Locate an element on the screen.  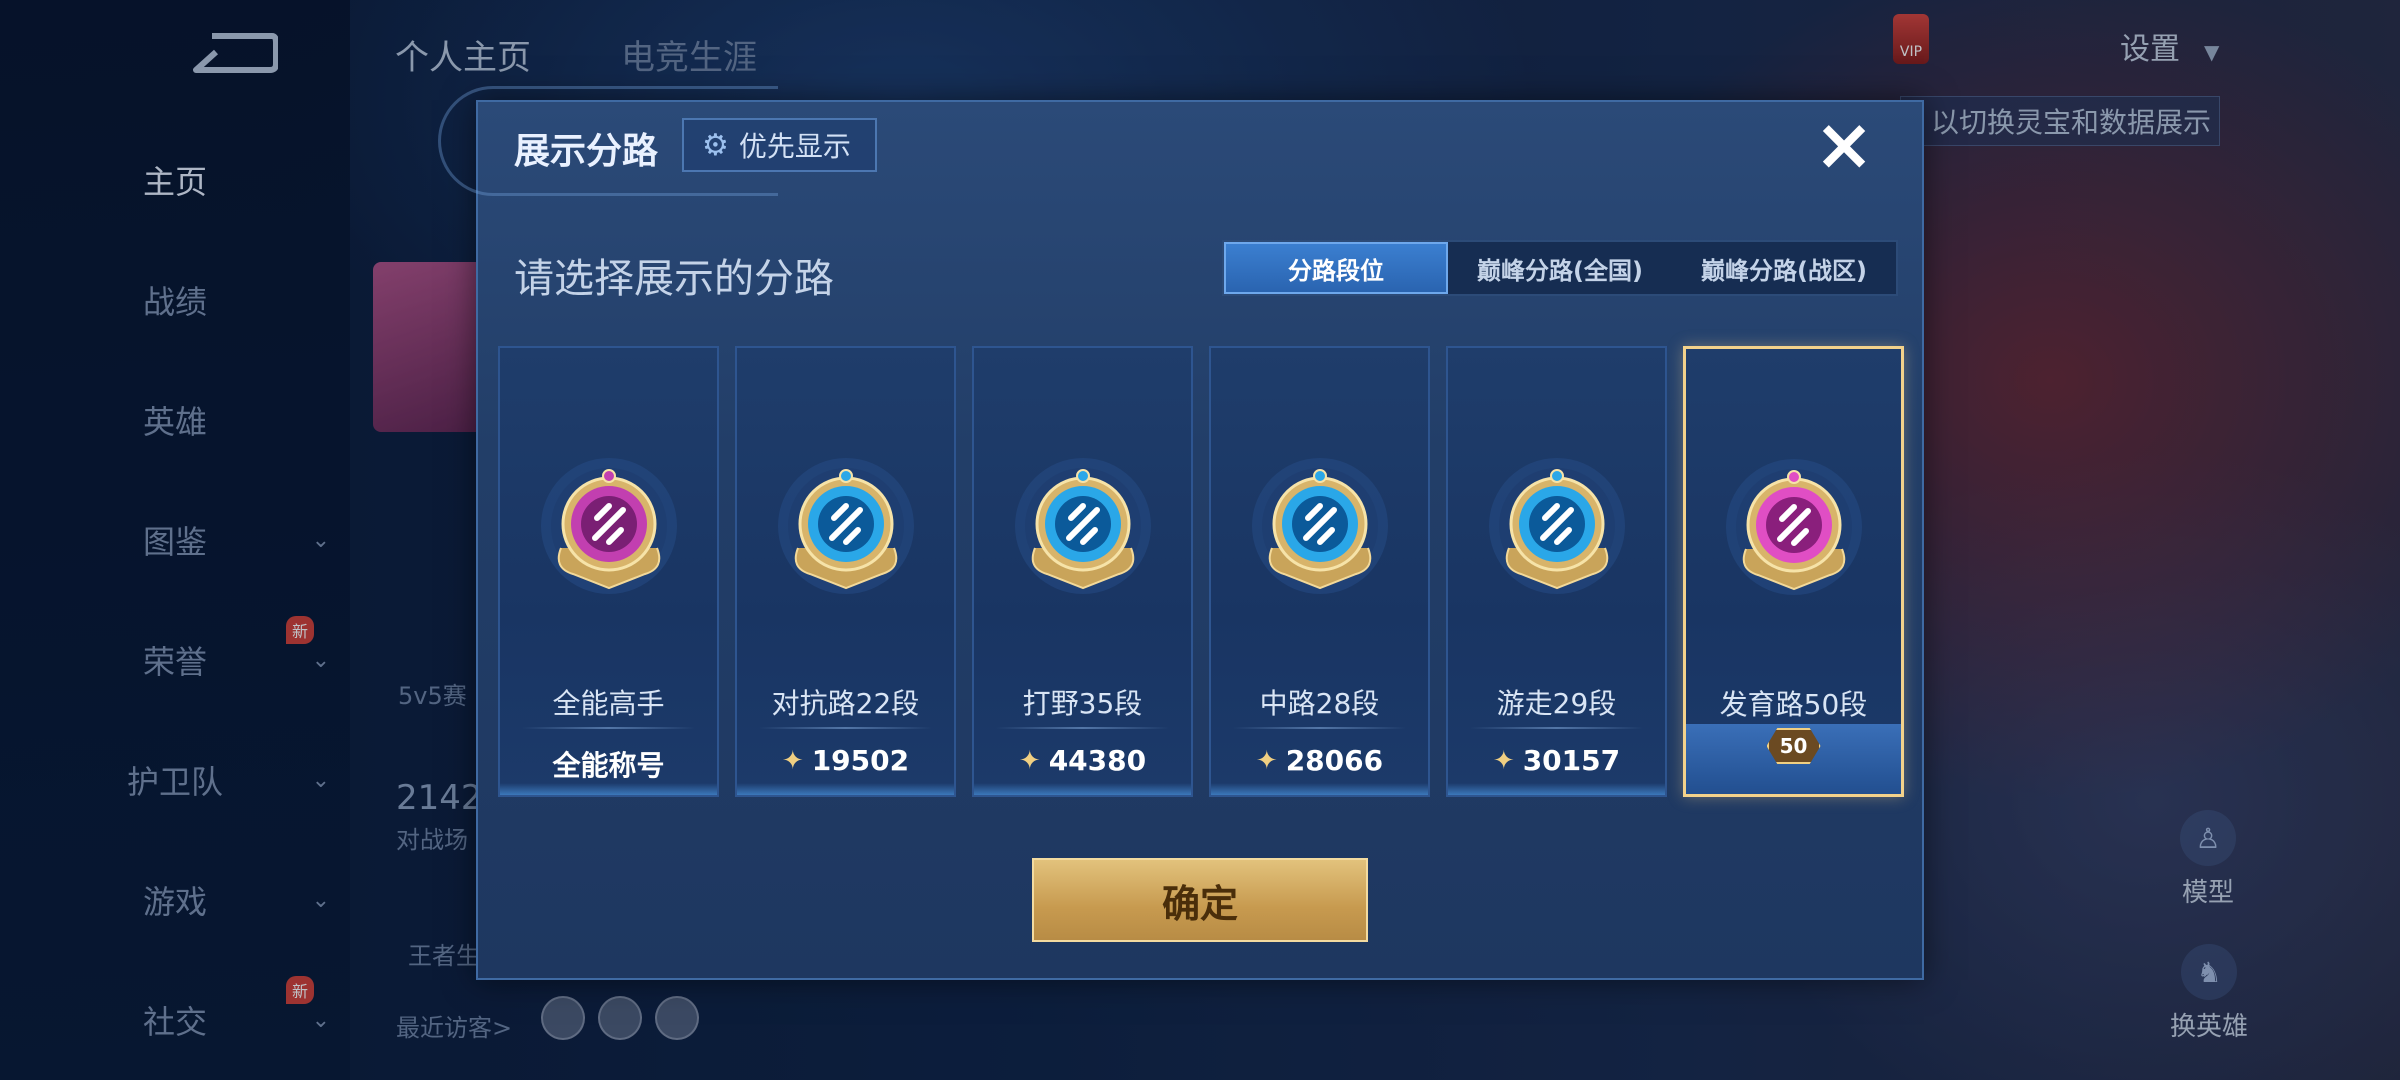
lane-card-value-text: 30157 is located at coordinates (1571, 760).